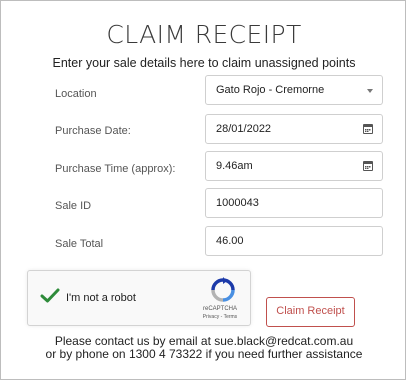 This screenshot has width=406, height=380. I want to click on sale-id-value: 1000043, so click(237, 203).